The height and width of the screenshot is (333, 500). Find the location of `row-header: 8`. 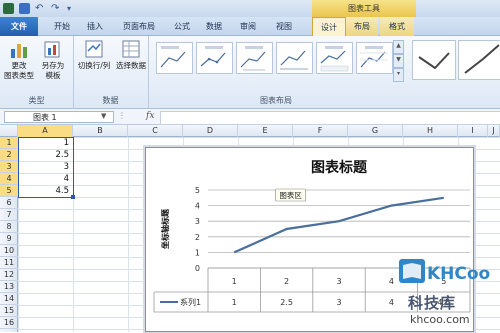

row-header: 8 is located at coordinates (9, 227).